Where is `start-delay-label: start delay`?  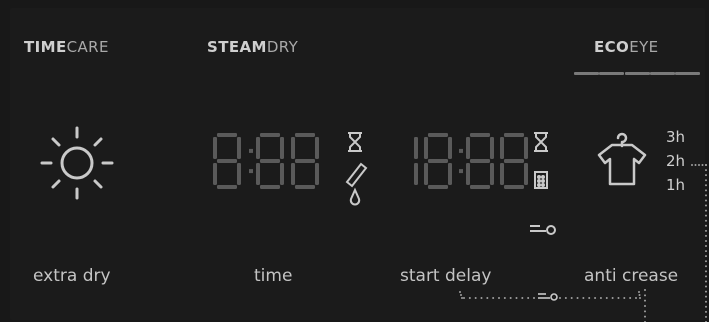 start-delay-label: start delay is located at coordinates (446, 276).